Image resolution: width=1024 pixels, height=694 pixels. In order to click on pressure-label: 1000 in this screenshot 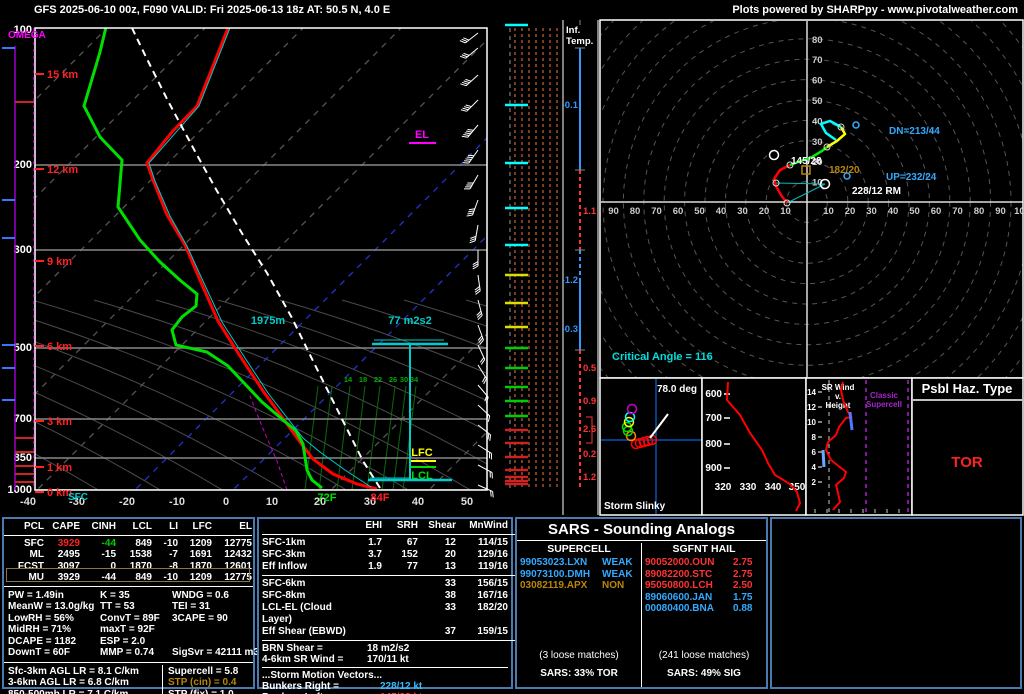, I will do `click(20, 490)`.